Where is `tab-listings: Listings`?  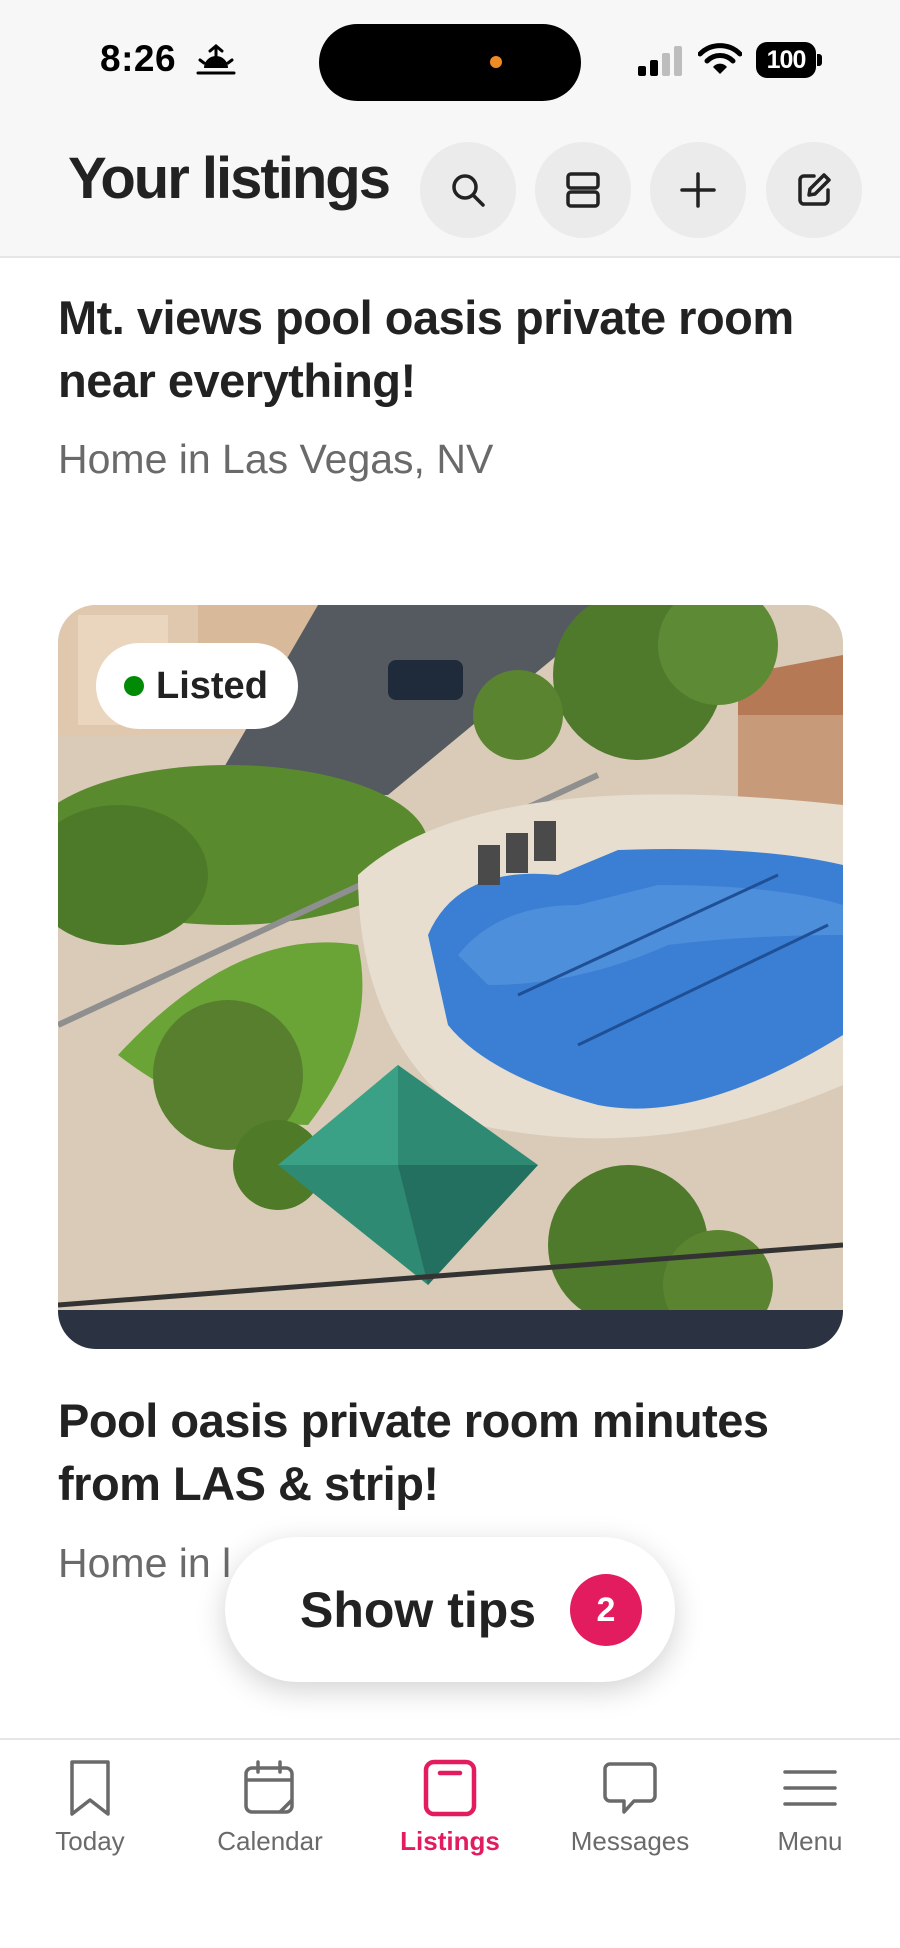
tab-listings: Listings is located at coordinates (450, 1813).